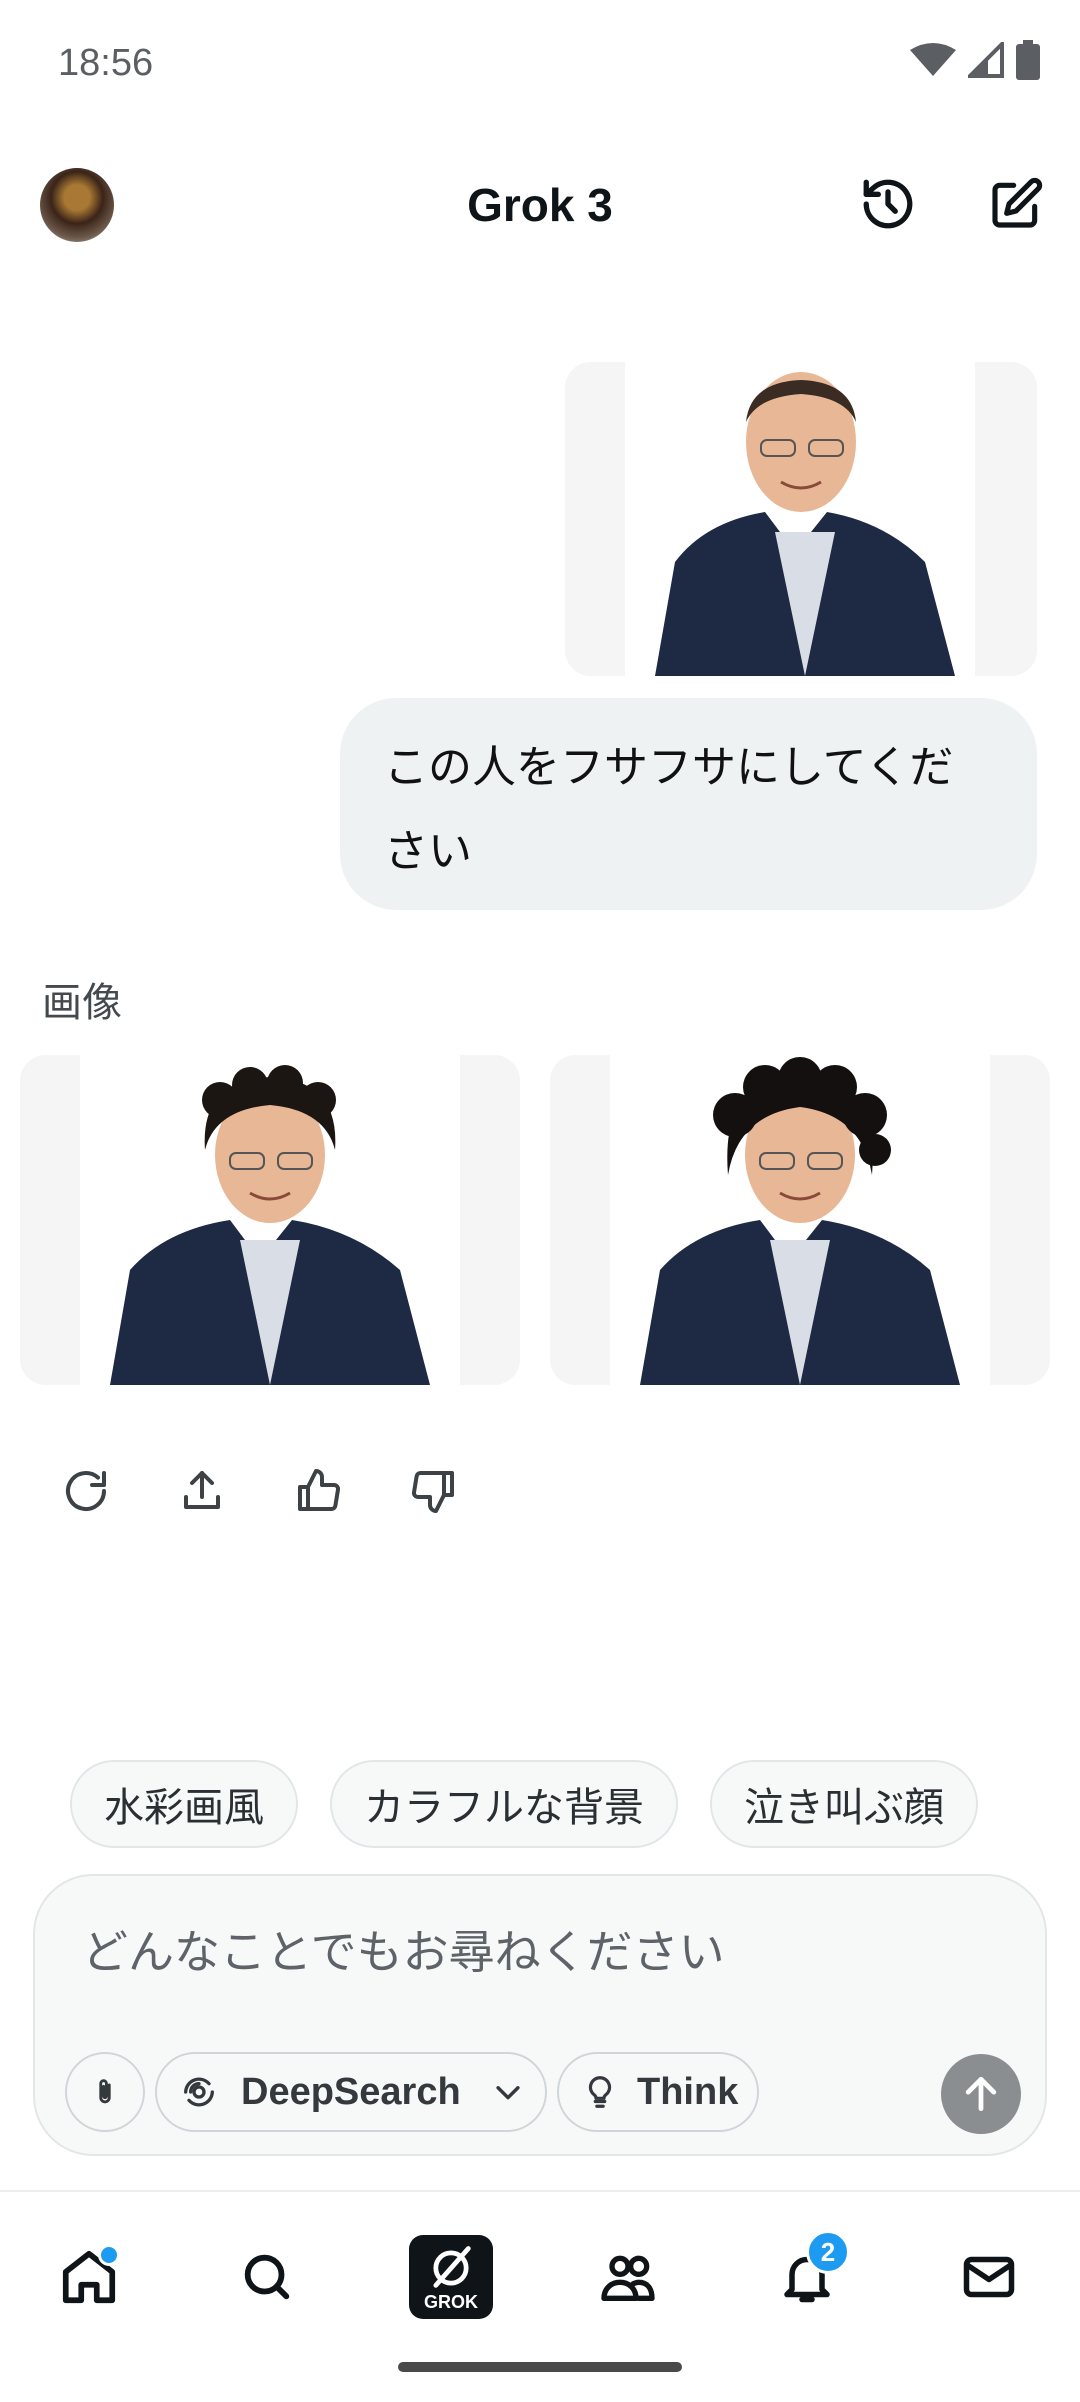 The image size is (1080, 2402). What do you see at coordinates (801, 519) in the screenshot?
I see `uploaded-image` at bounding box center [801, 519].